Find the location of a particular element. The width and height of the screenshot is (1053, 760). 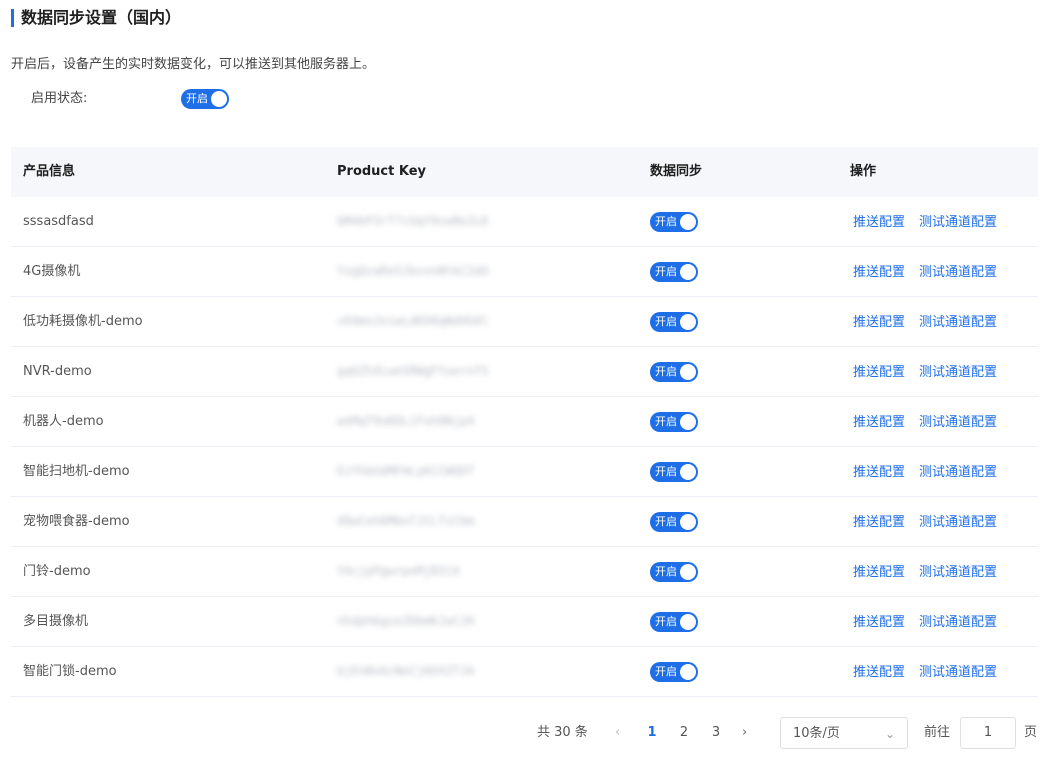

page-size-select: 10条/页 ⌄ is located at coordinates (844, 733).